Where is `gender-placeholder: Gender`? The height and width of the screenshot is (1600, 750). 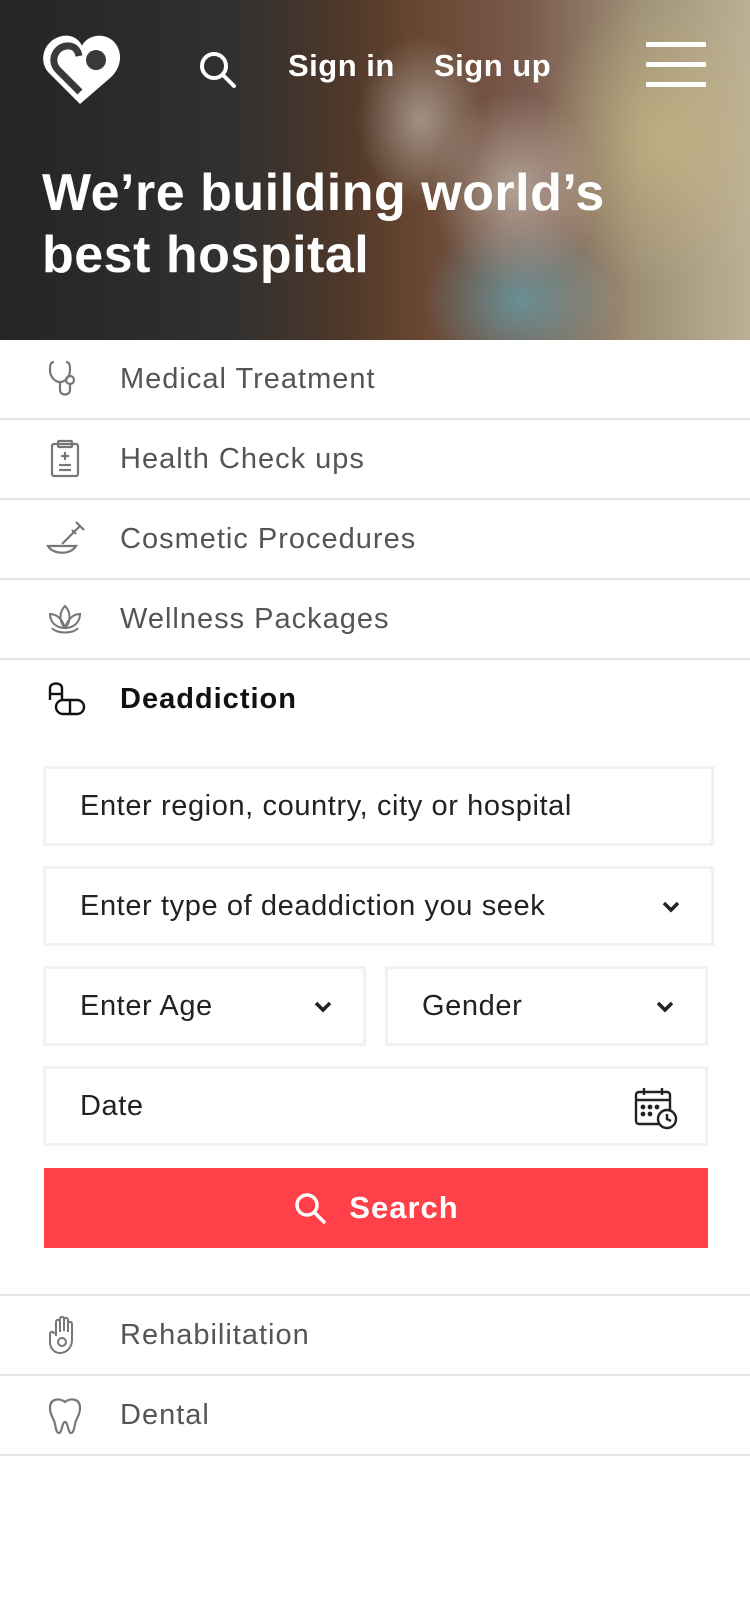 gender-placeholder: Gender is located at coordinates (472, 1005).